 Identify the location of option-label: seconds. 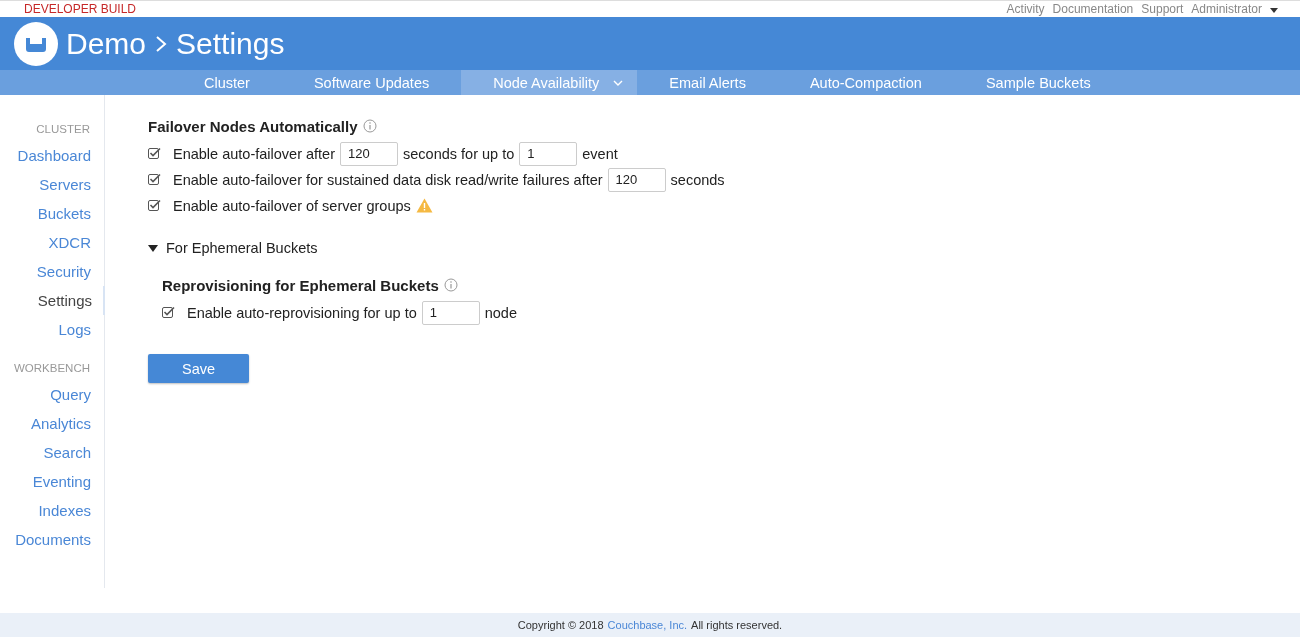
(697, 179).